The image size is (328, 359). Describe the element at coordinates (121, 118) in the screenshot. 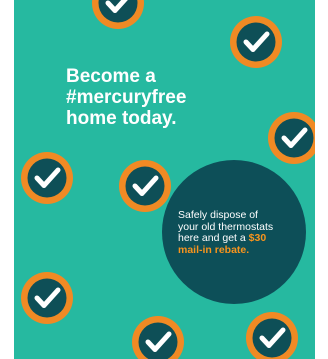

I see `headline-line-3: home today.` at that location.